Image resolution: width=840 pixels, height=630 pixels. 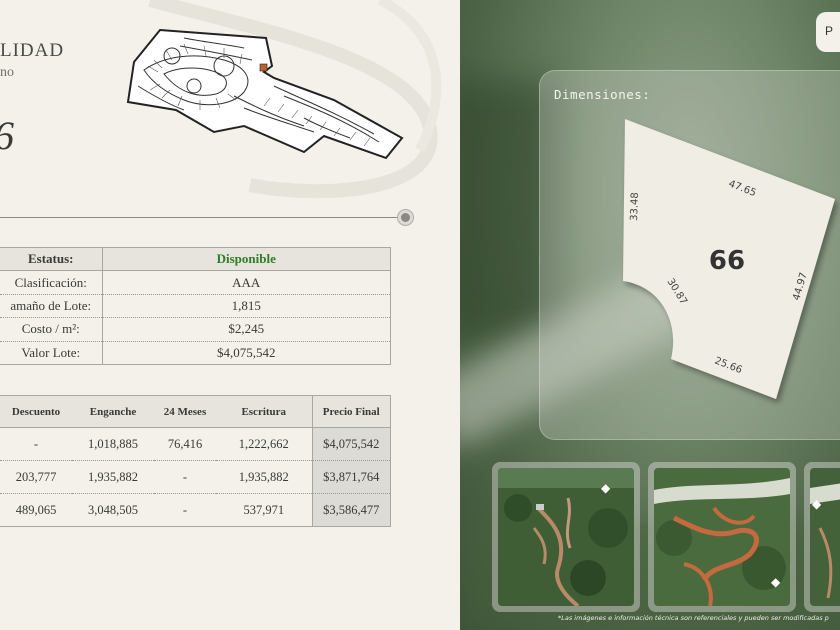 What do you see at coordinates (113, 444) in the screenshot?
I see `table-cell: 1,018,885` at bounding box center [113, 444].